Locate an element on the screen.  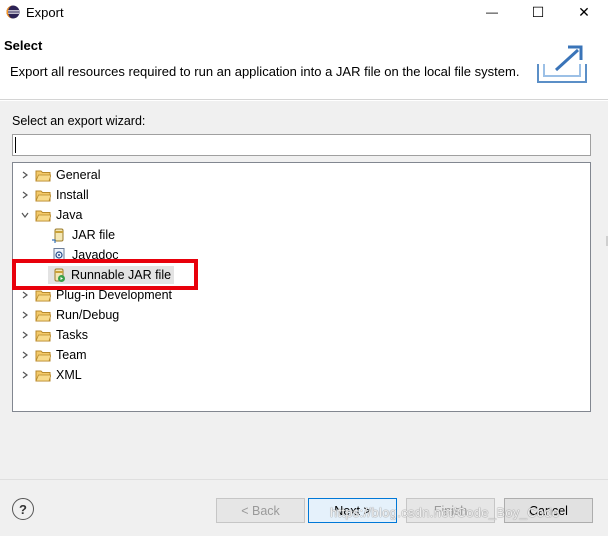
tree-item-team: Team is located at coordinates (301, 355).